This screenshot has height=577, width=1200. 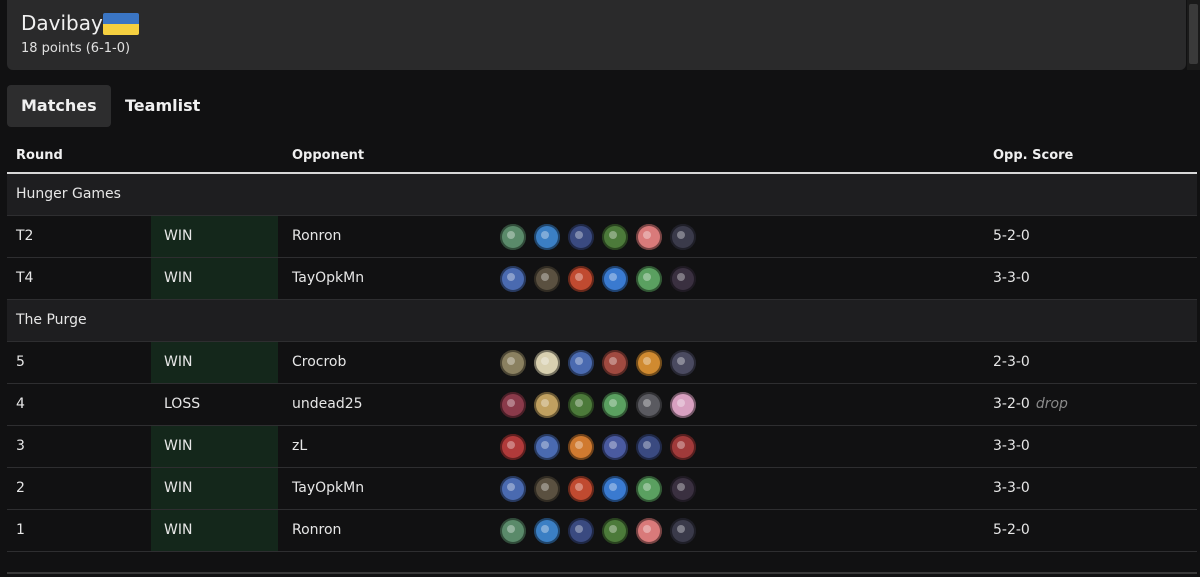 What do you see at coordinates (121, 24) in the screenshot?
I see `ukraine-flag-icon` at bounding box center [121, 24].